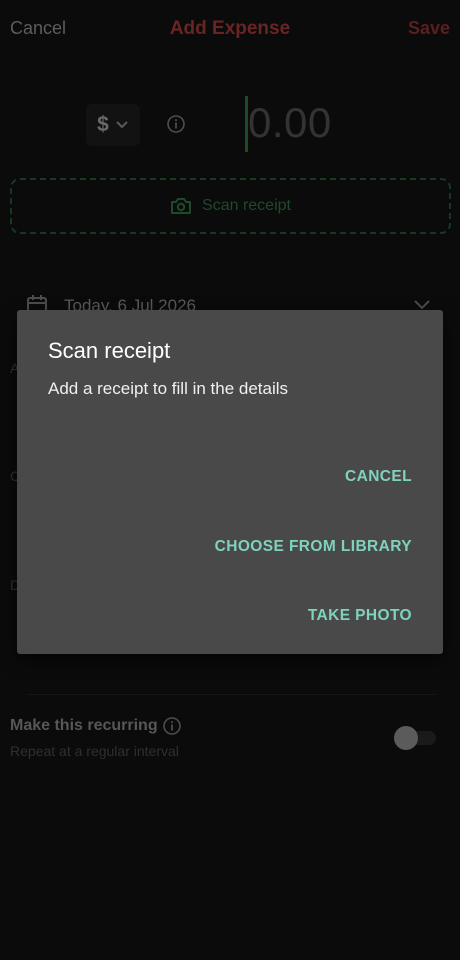 The image size is (460, 960). Describe the element at coordinates (109, 350) in the screenshot. I see `dialog-title: Scan receipt` at that location.